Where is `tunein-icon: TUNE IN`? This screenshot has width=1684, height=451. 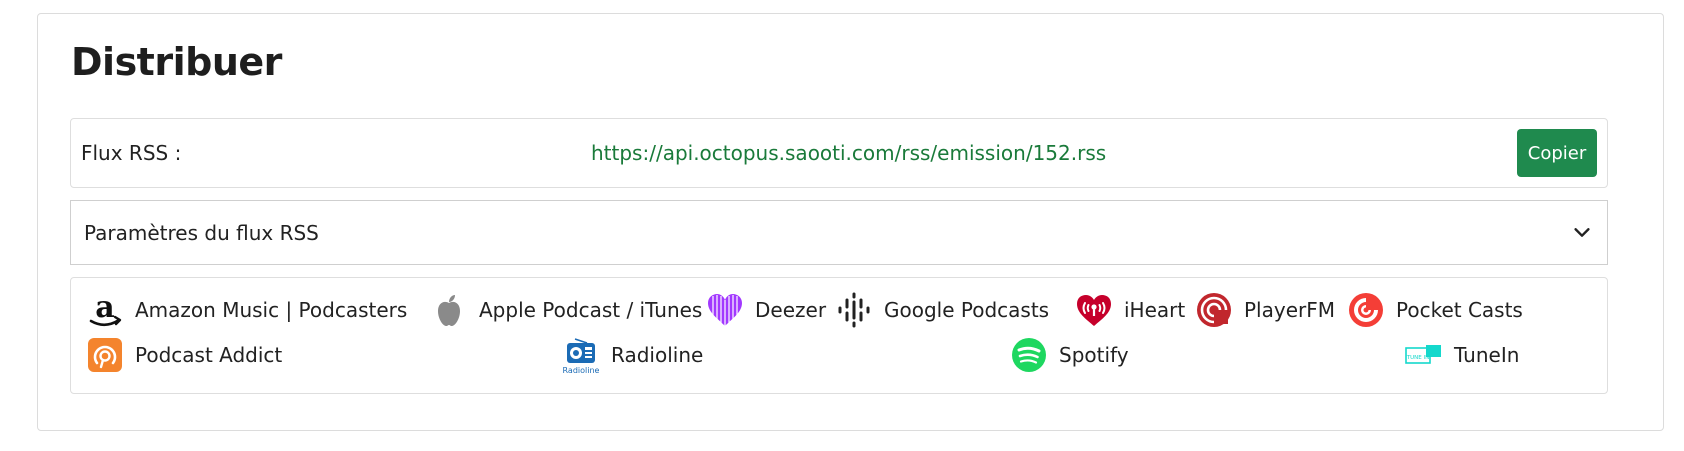 tunein-icon: TUNE IN is located at coordinates (1424, 355).